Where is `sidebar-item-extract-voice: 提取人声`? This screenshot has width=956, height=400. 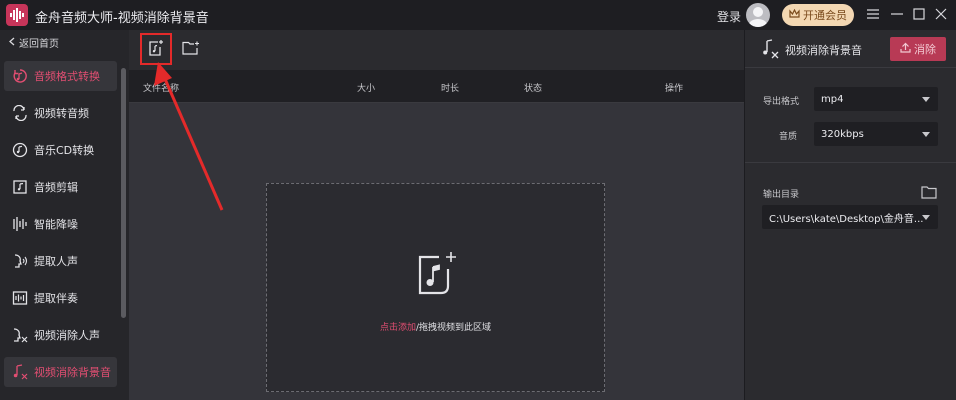
sidebar-item-extract-voice: 提取人声 is located at coordinates (60, 261).